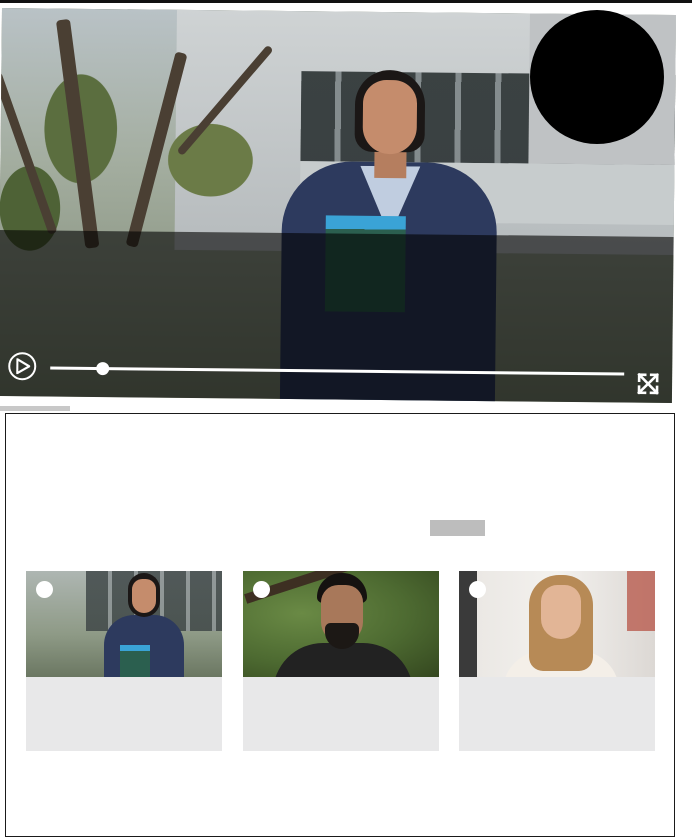 Image resolution: width=692 pixels, height=839 pixels. I want to click on top-rule, so click(346, 1).